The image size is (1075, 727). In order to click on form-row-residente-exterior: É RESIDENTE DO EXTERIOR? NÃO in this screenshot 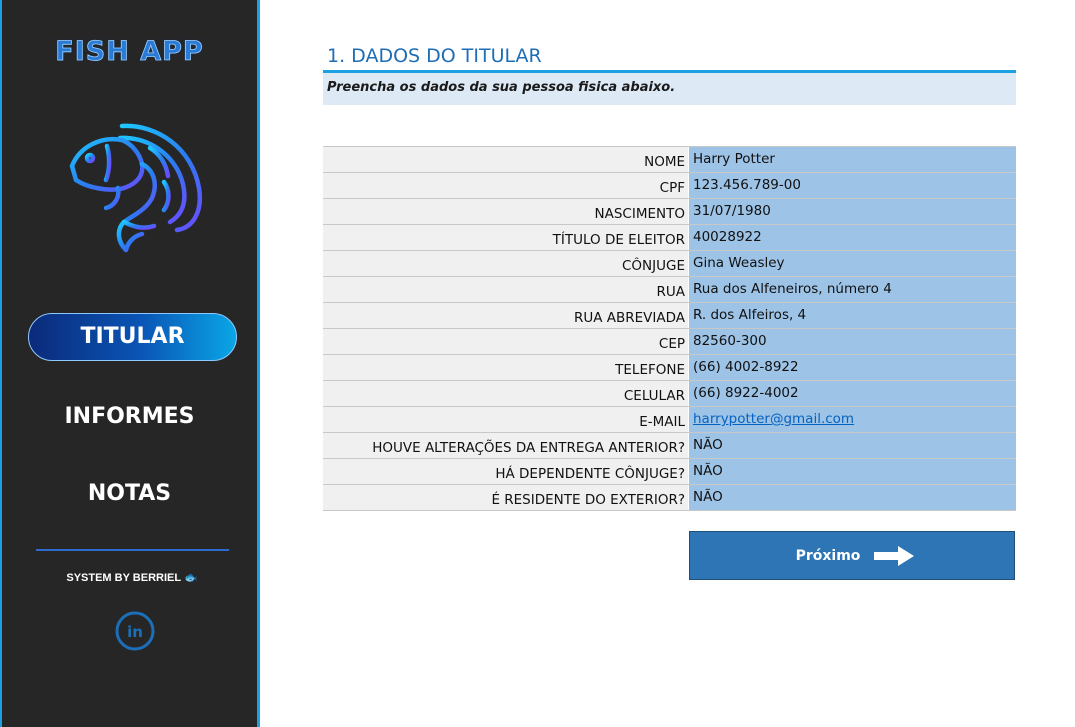, I will do `click(669, 498)`.